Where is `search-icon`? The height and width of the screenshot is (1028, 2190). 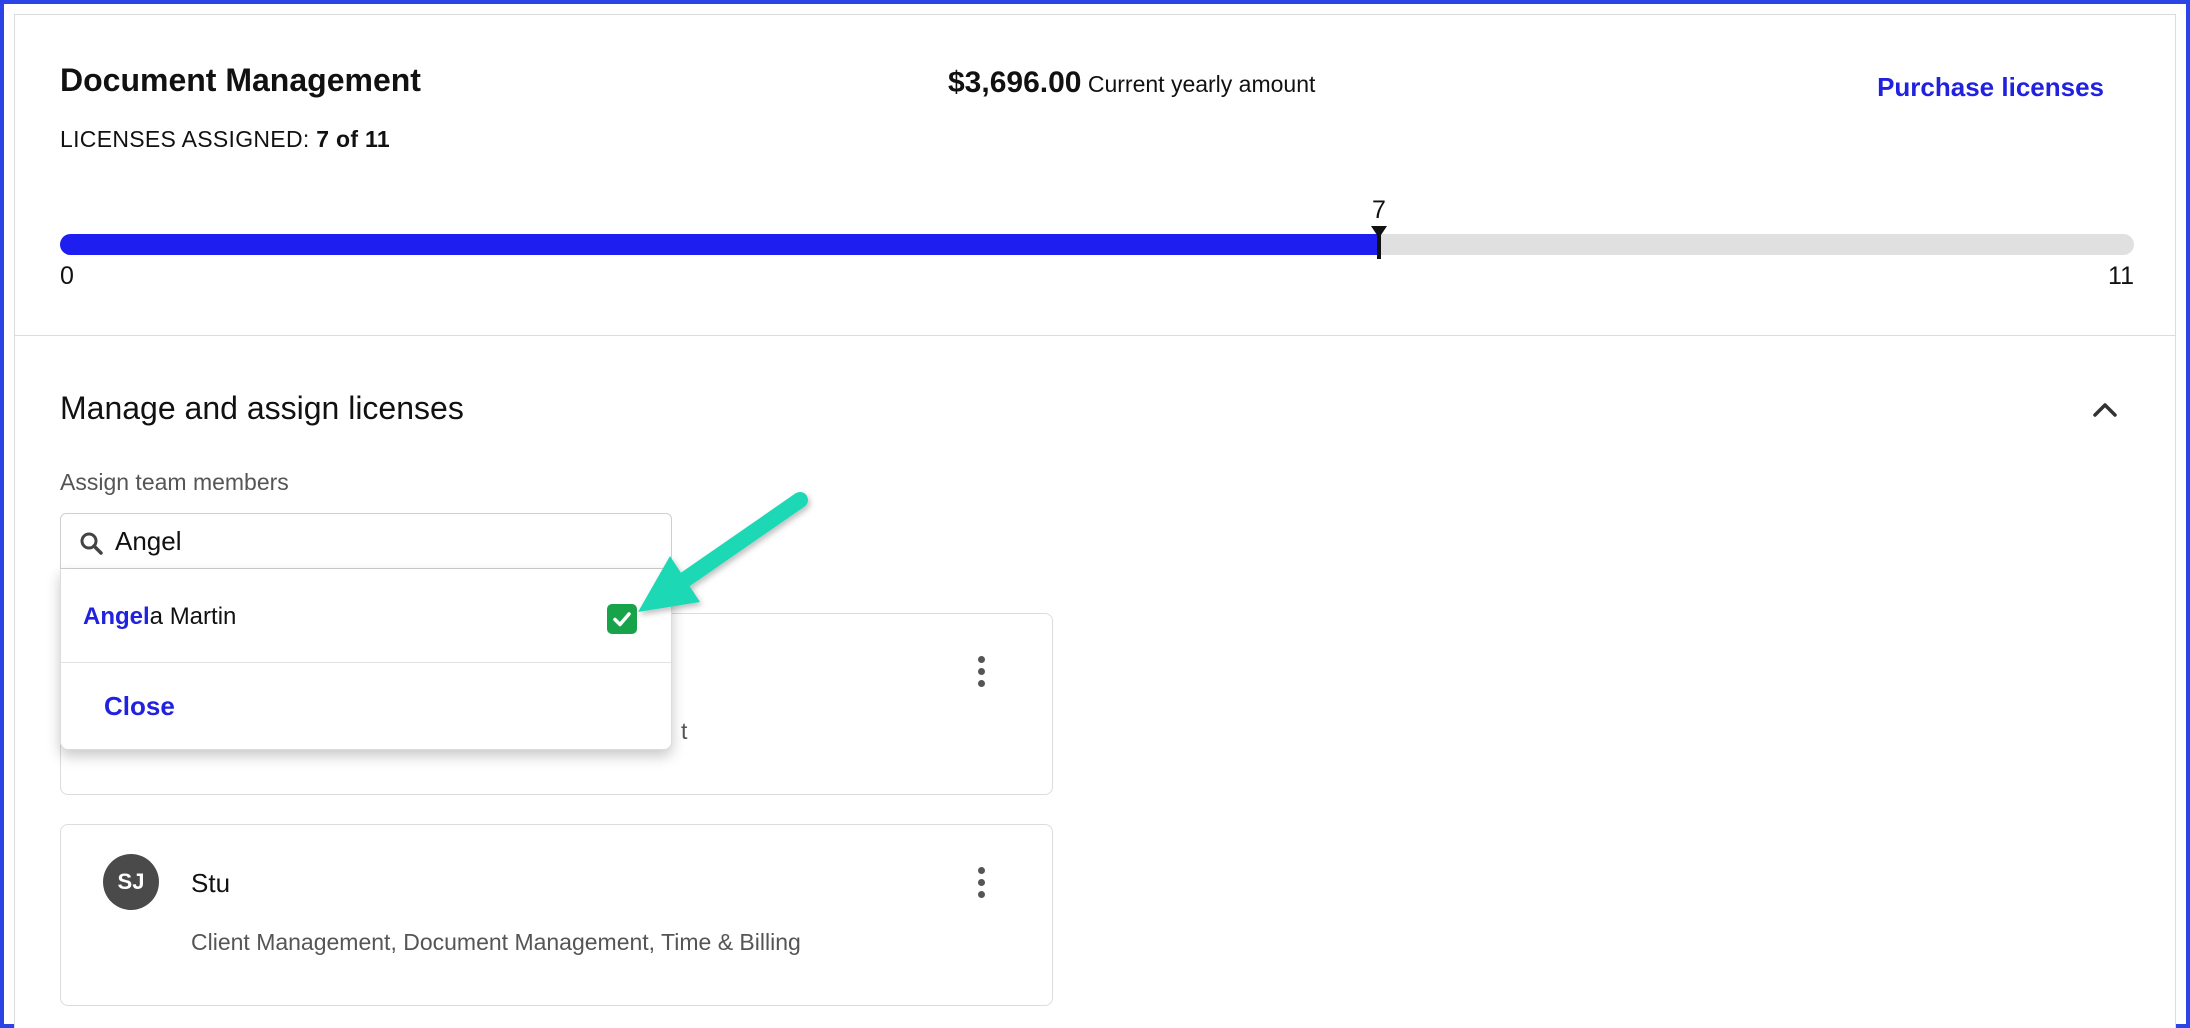
search-icon is located at coordinates (91, 543).